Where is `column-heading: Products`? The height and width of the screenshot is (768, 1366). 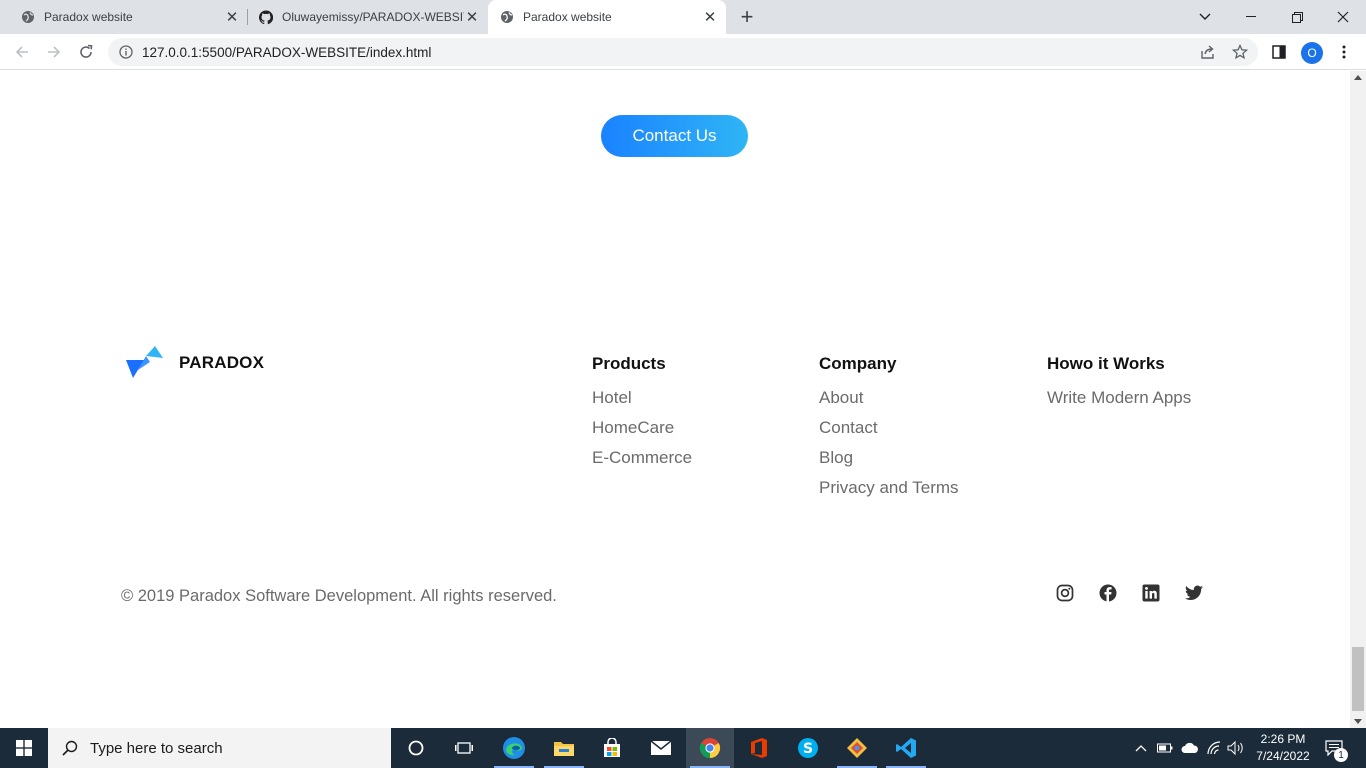
column-heading: Products is located at coordinates (629, 363).